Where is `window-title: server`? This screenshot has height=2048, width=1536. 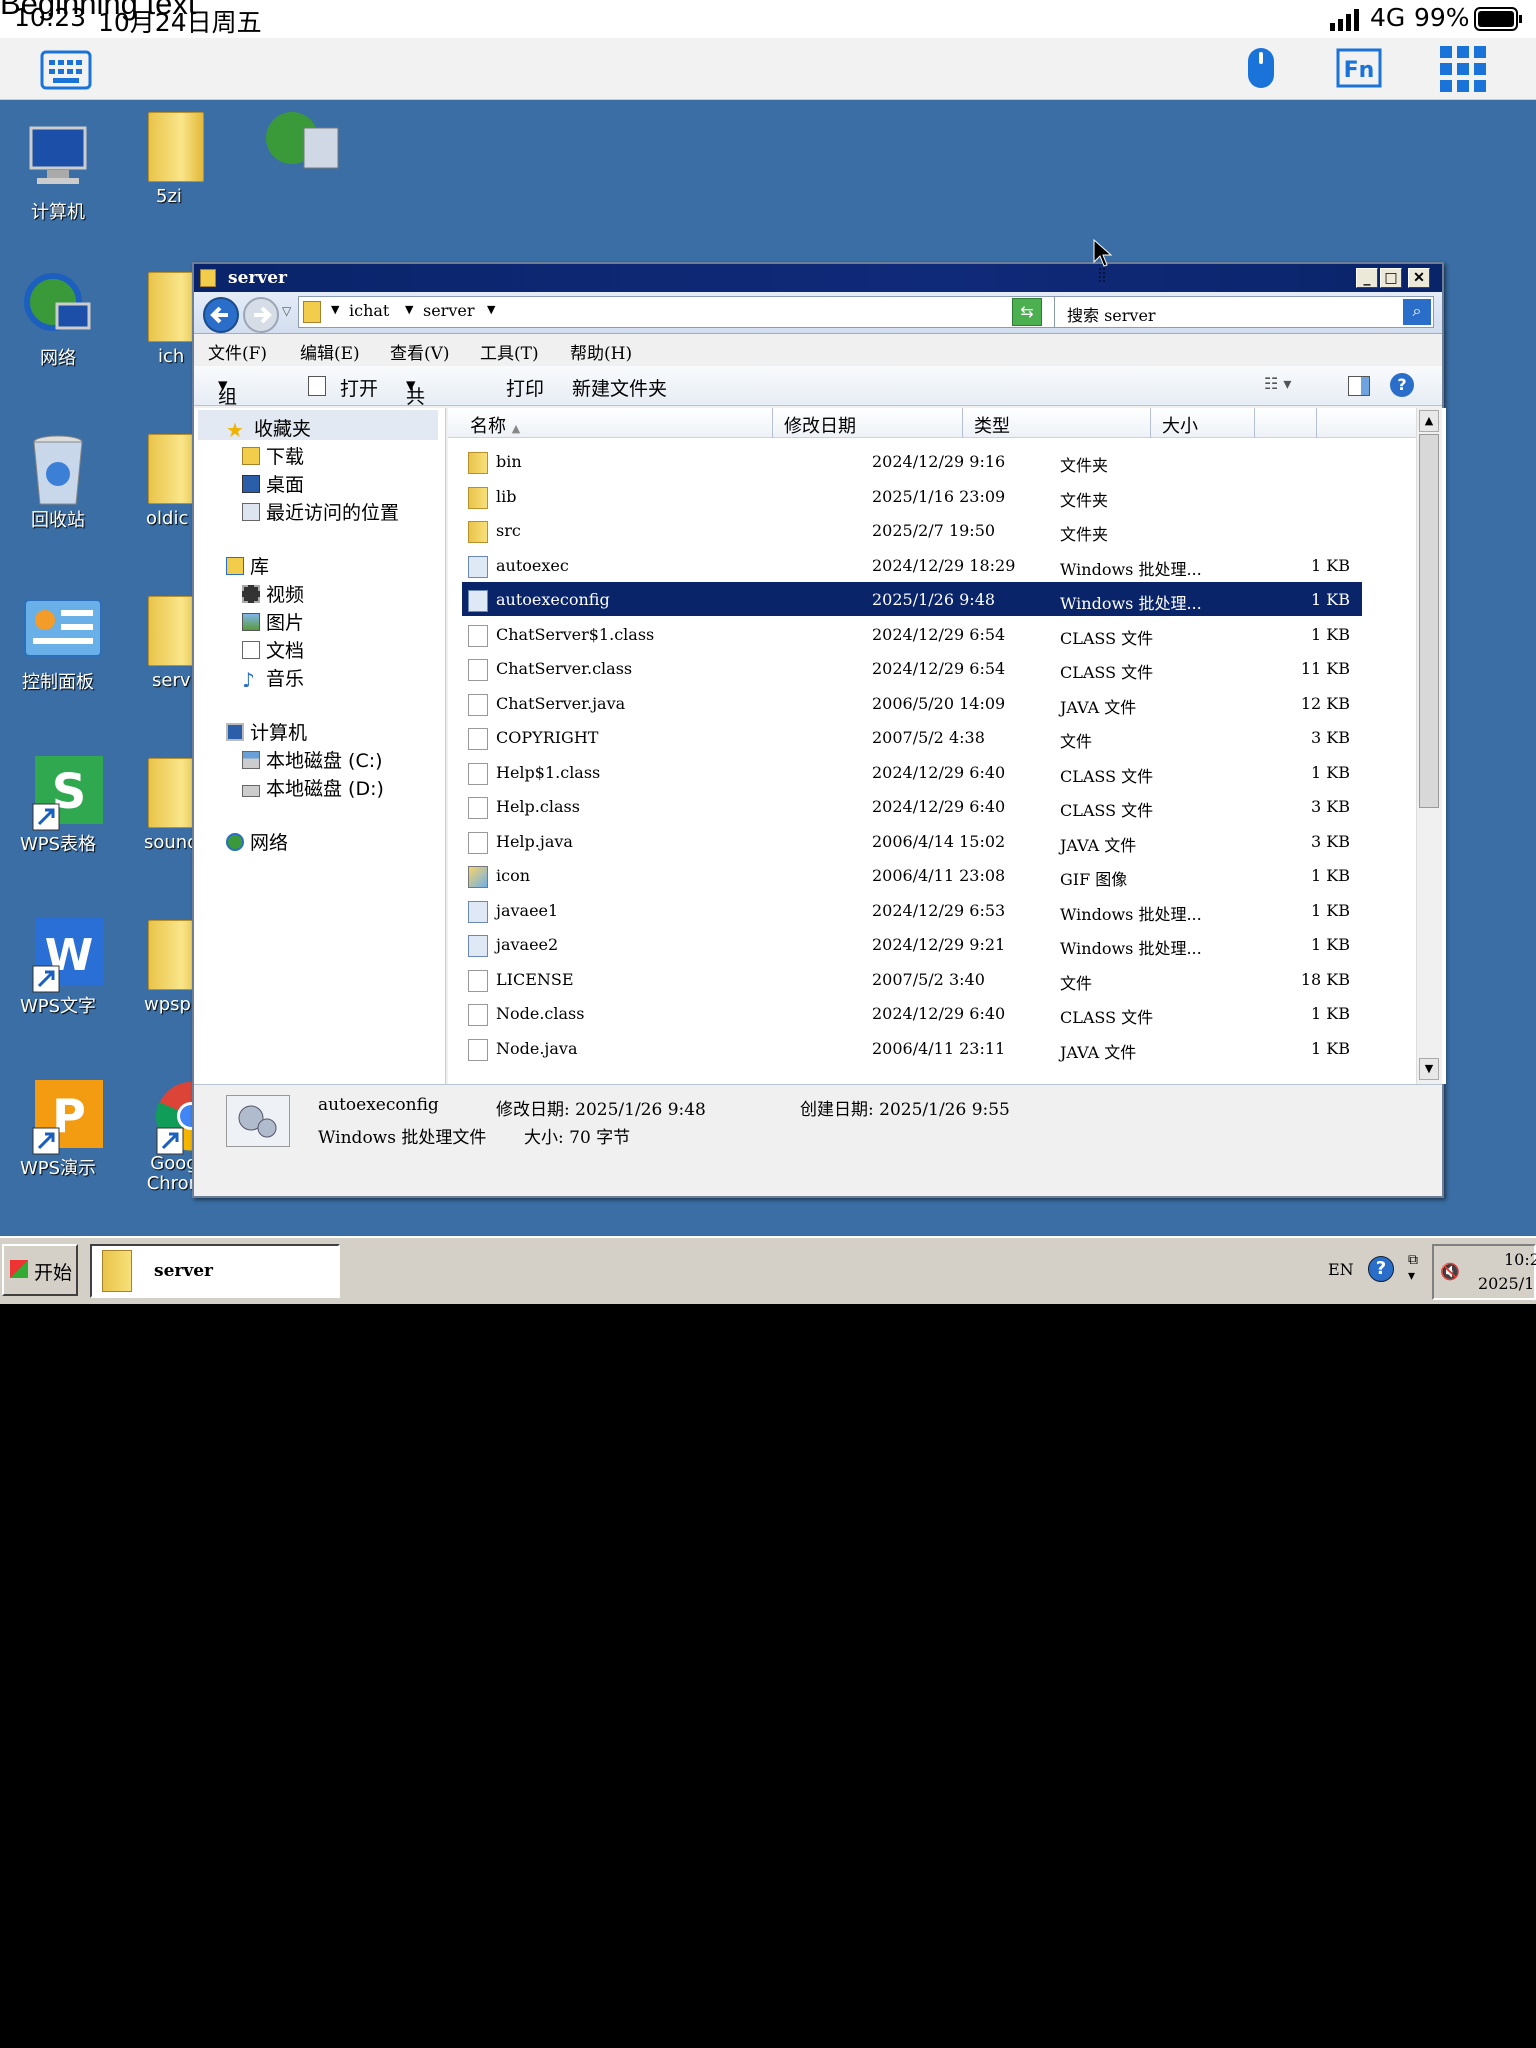
window-title: server is located at coordinates (257, 278).